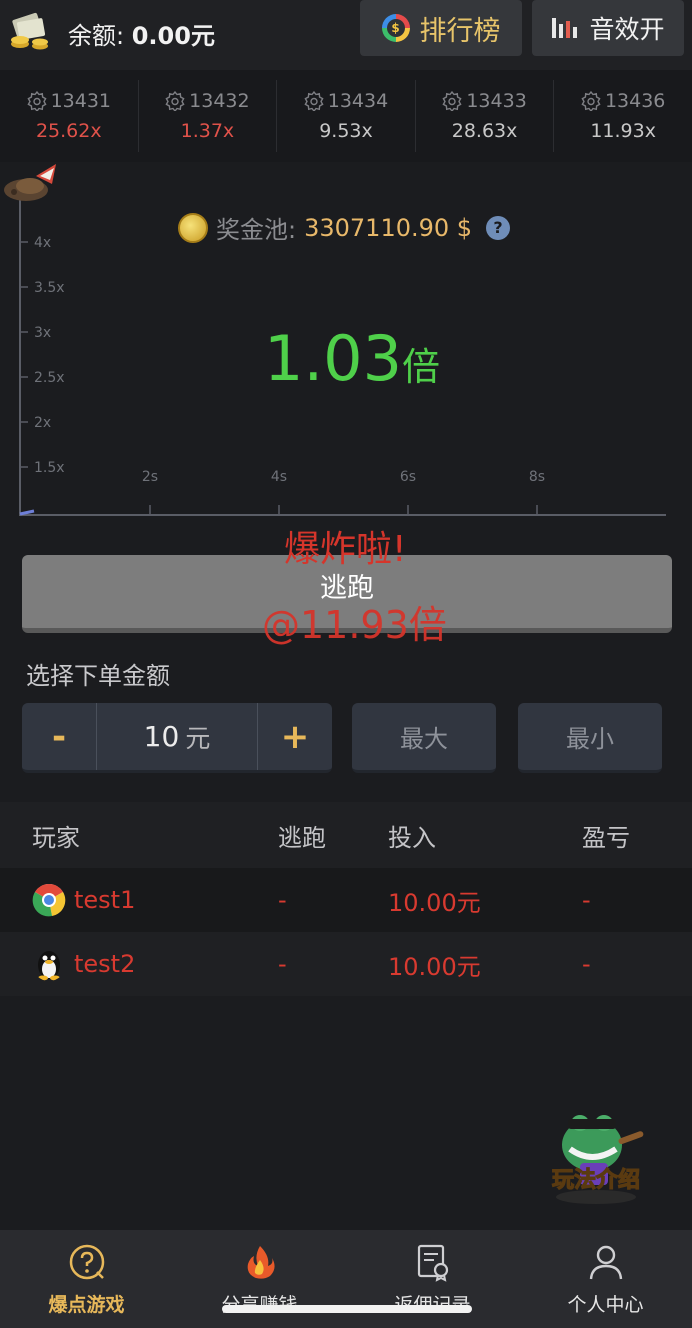  Describe the element at coordinates (161, 736) in the screenshot. I see `bet-amount-number: 10` at that location.